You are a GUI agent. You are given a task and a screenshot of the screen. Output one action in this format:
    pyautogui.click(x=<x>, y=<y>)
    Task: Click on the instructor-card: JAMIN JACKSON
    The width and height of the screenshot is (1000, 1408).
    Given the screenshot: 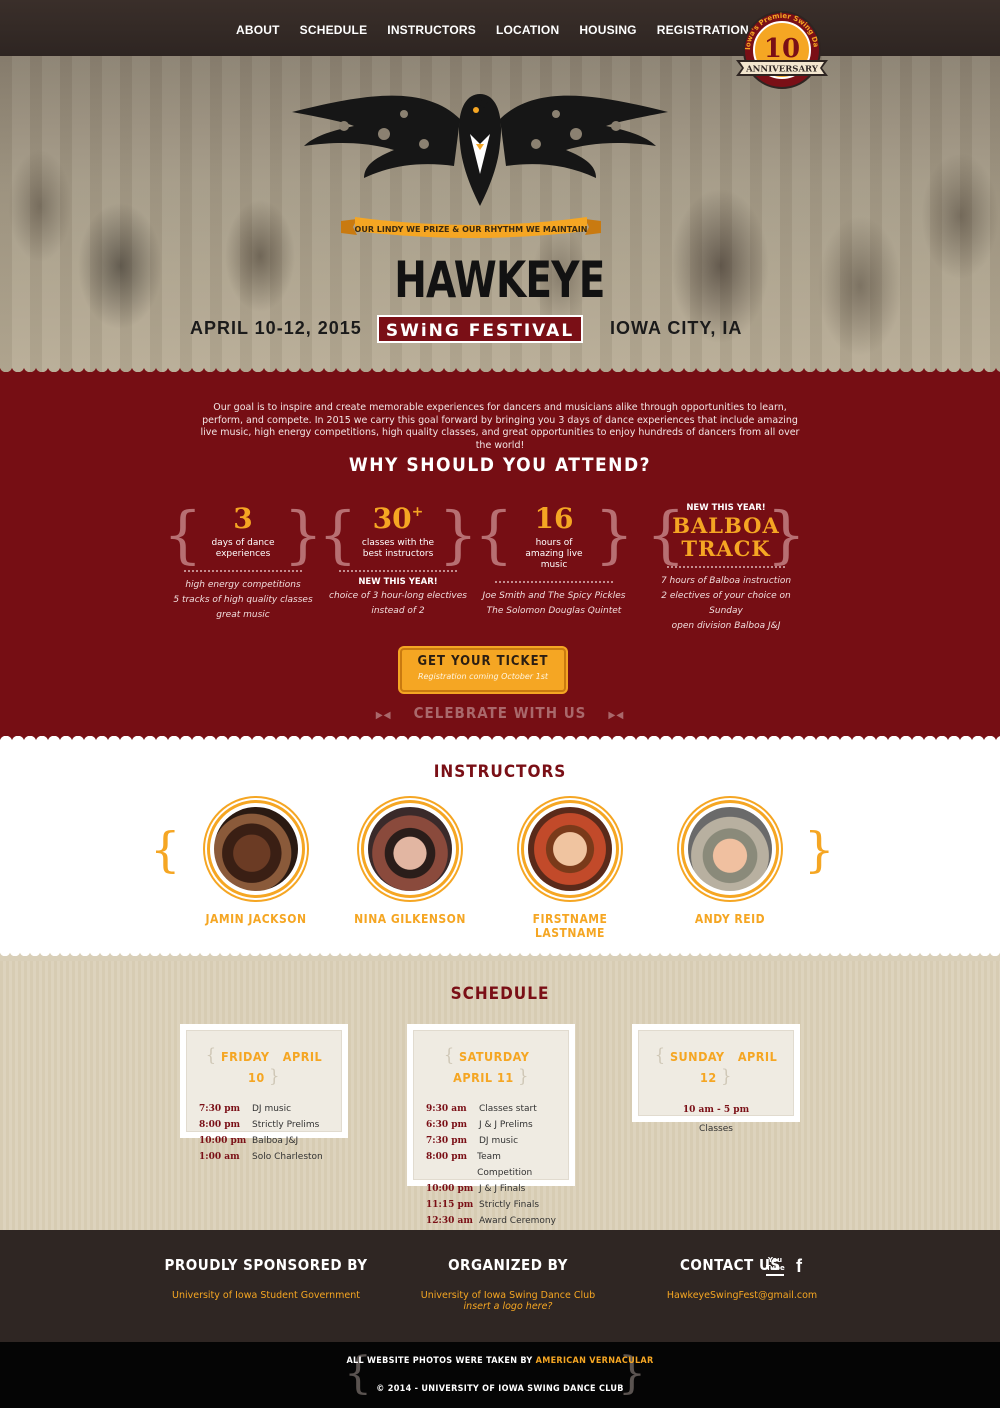 What is the action you would take?
    pyautogui.click(x=256, y=863)
    